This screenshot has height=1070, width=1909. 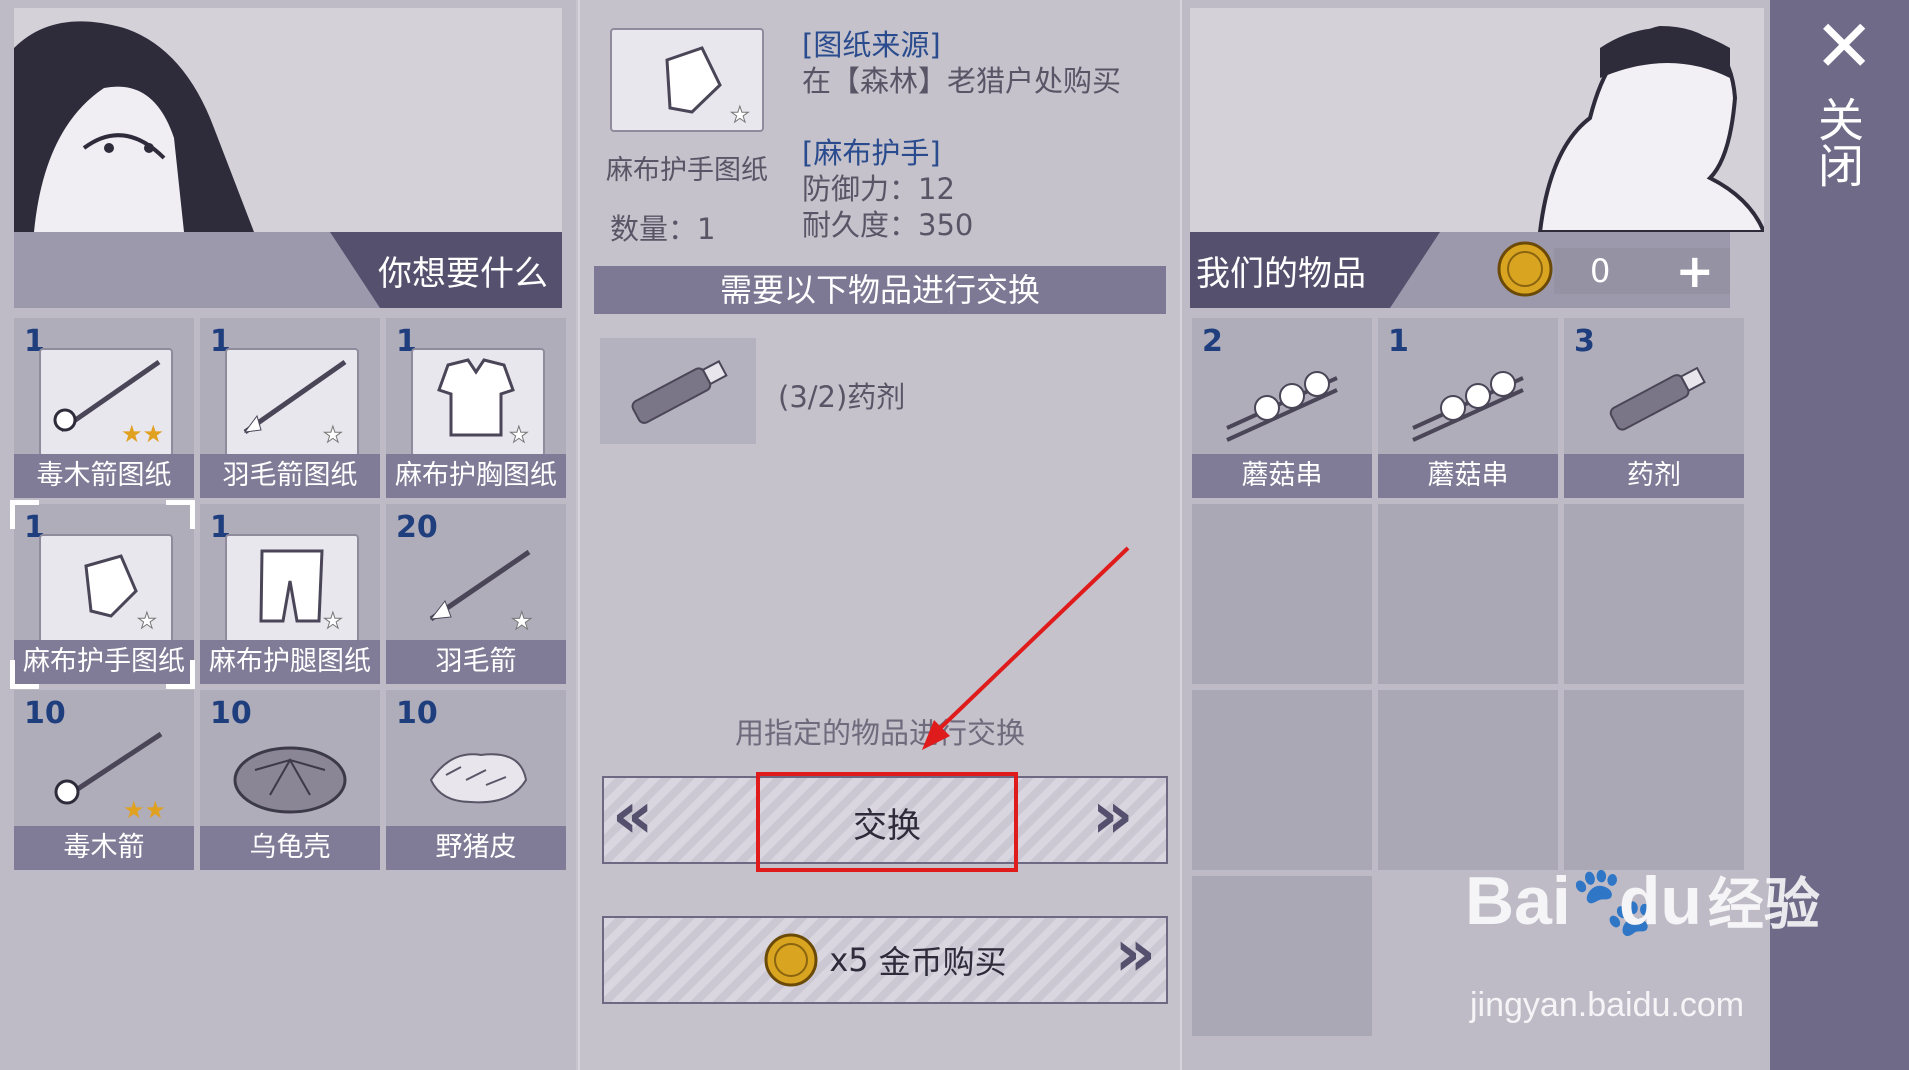 I want to click on exchange-button: 交换, so click(x=887, y=822).